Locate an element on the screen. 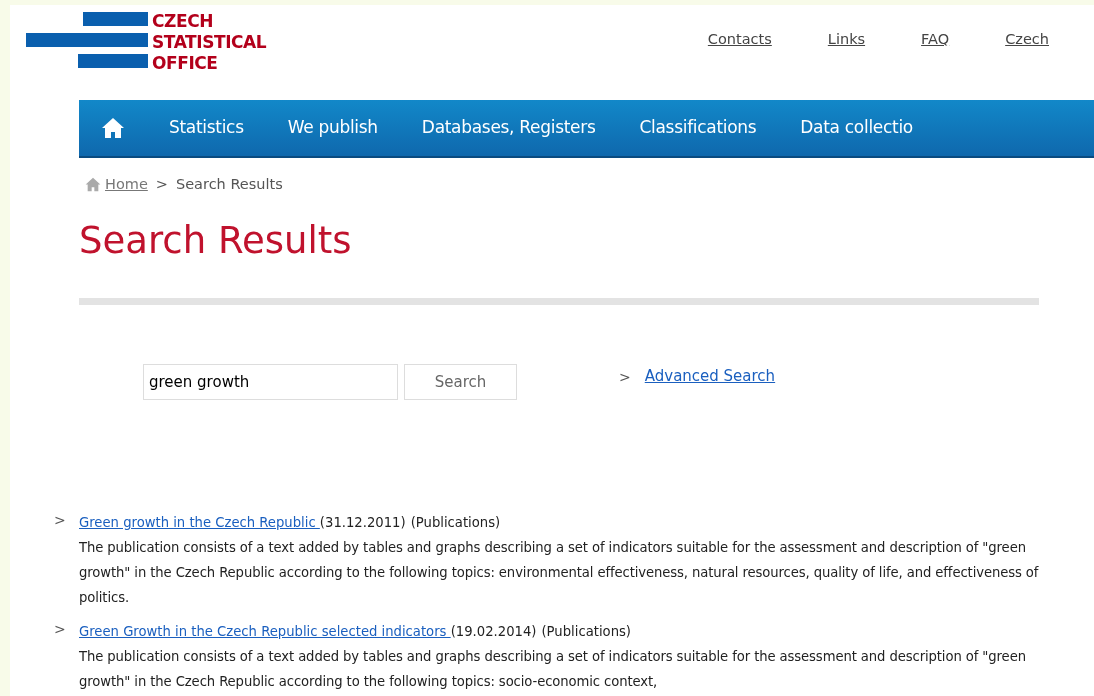 Image resolution: width=1094 pixels, height=696 pixels. top-link: Czech is located at coordinates (1027, 40).